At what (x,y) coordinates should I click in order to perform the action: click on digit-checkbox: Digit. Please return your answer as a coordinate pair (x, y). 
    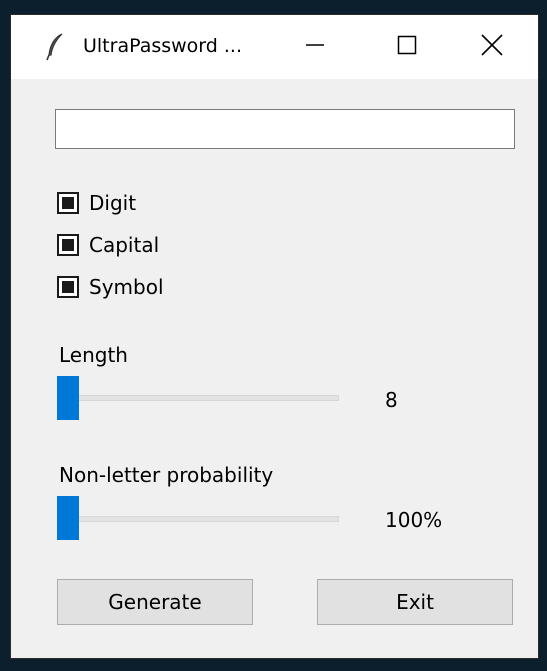
    Looking at the image, I should click on (96, 203).